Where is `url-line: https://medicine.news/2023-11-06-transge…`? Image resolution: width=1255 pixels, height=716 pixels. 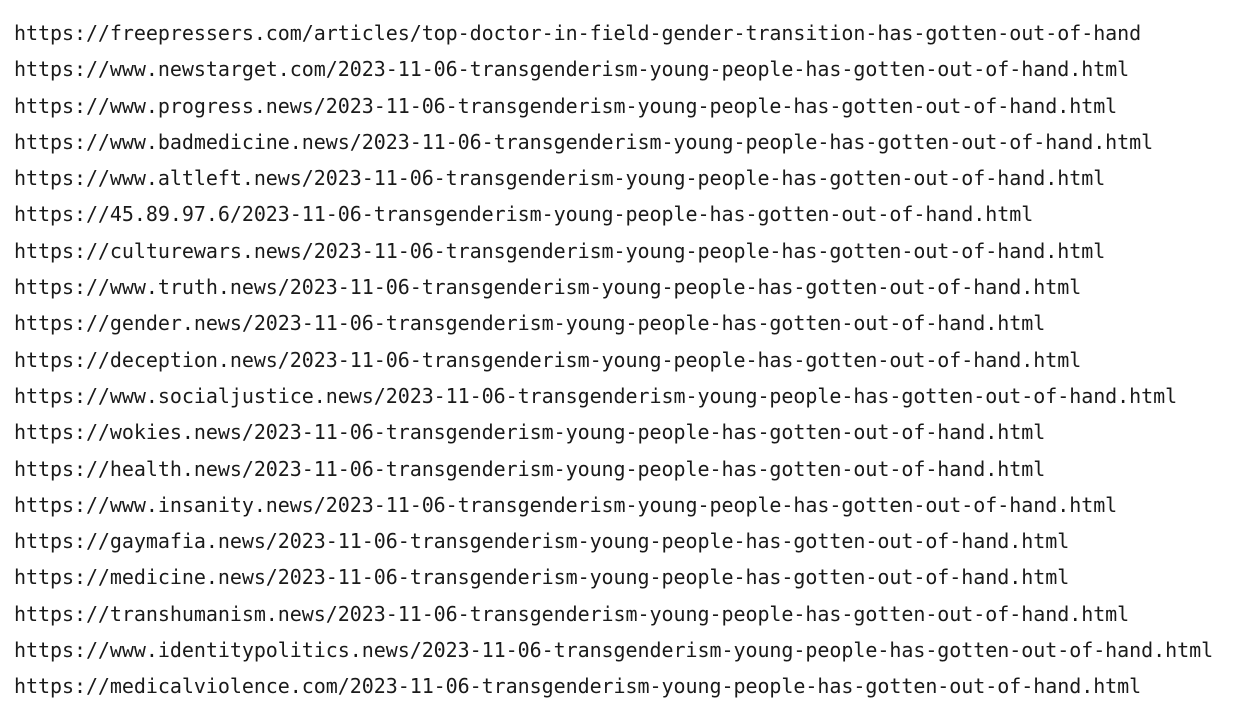
url-line: https://medicine.news/2023-11-06-transge… is located at coordinates (542, 577).